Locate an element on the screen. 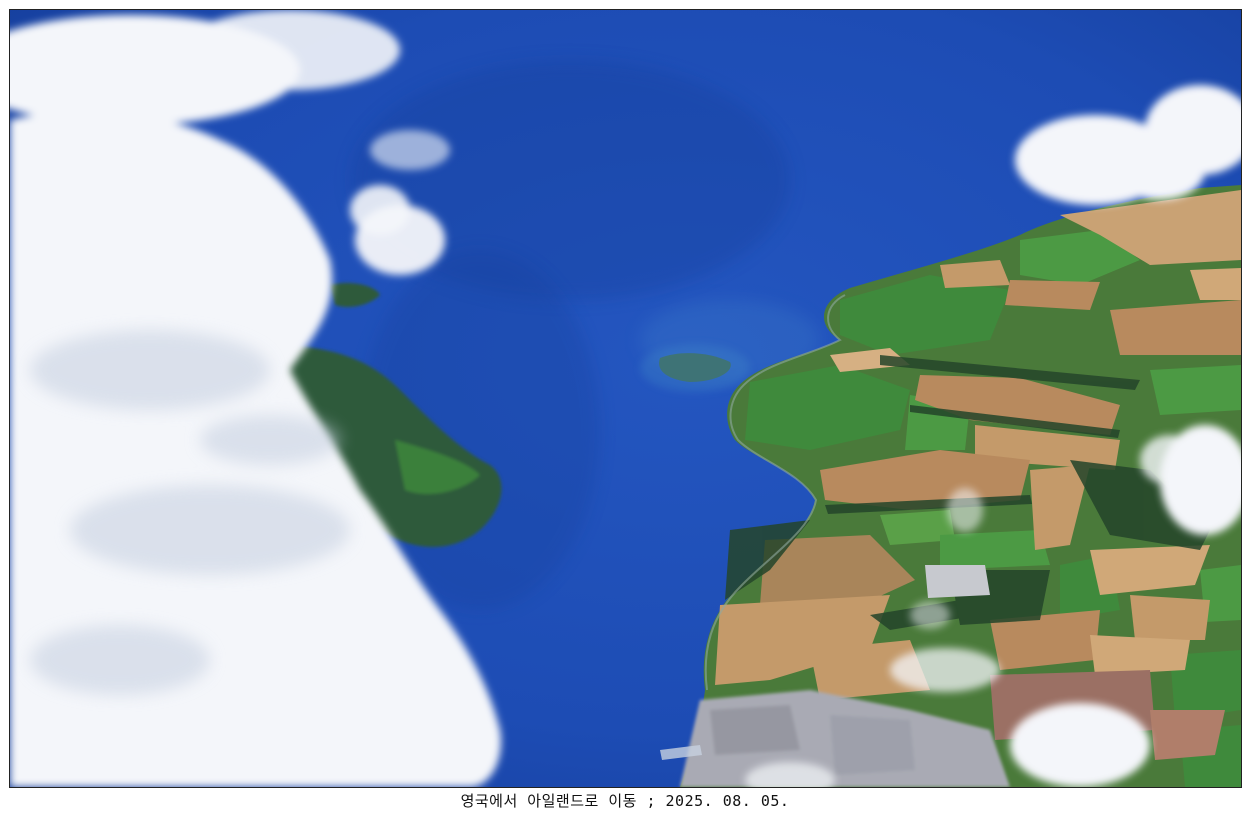  facility is located at coordinates (957, 581).